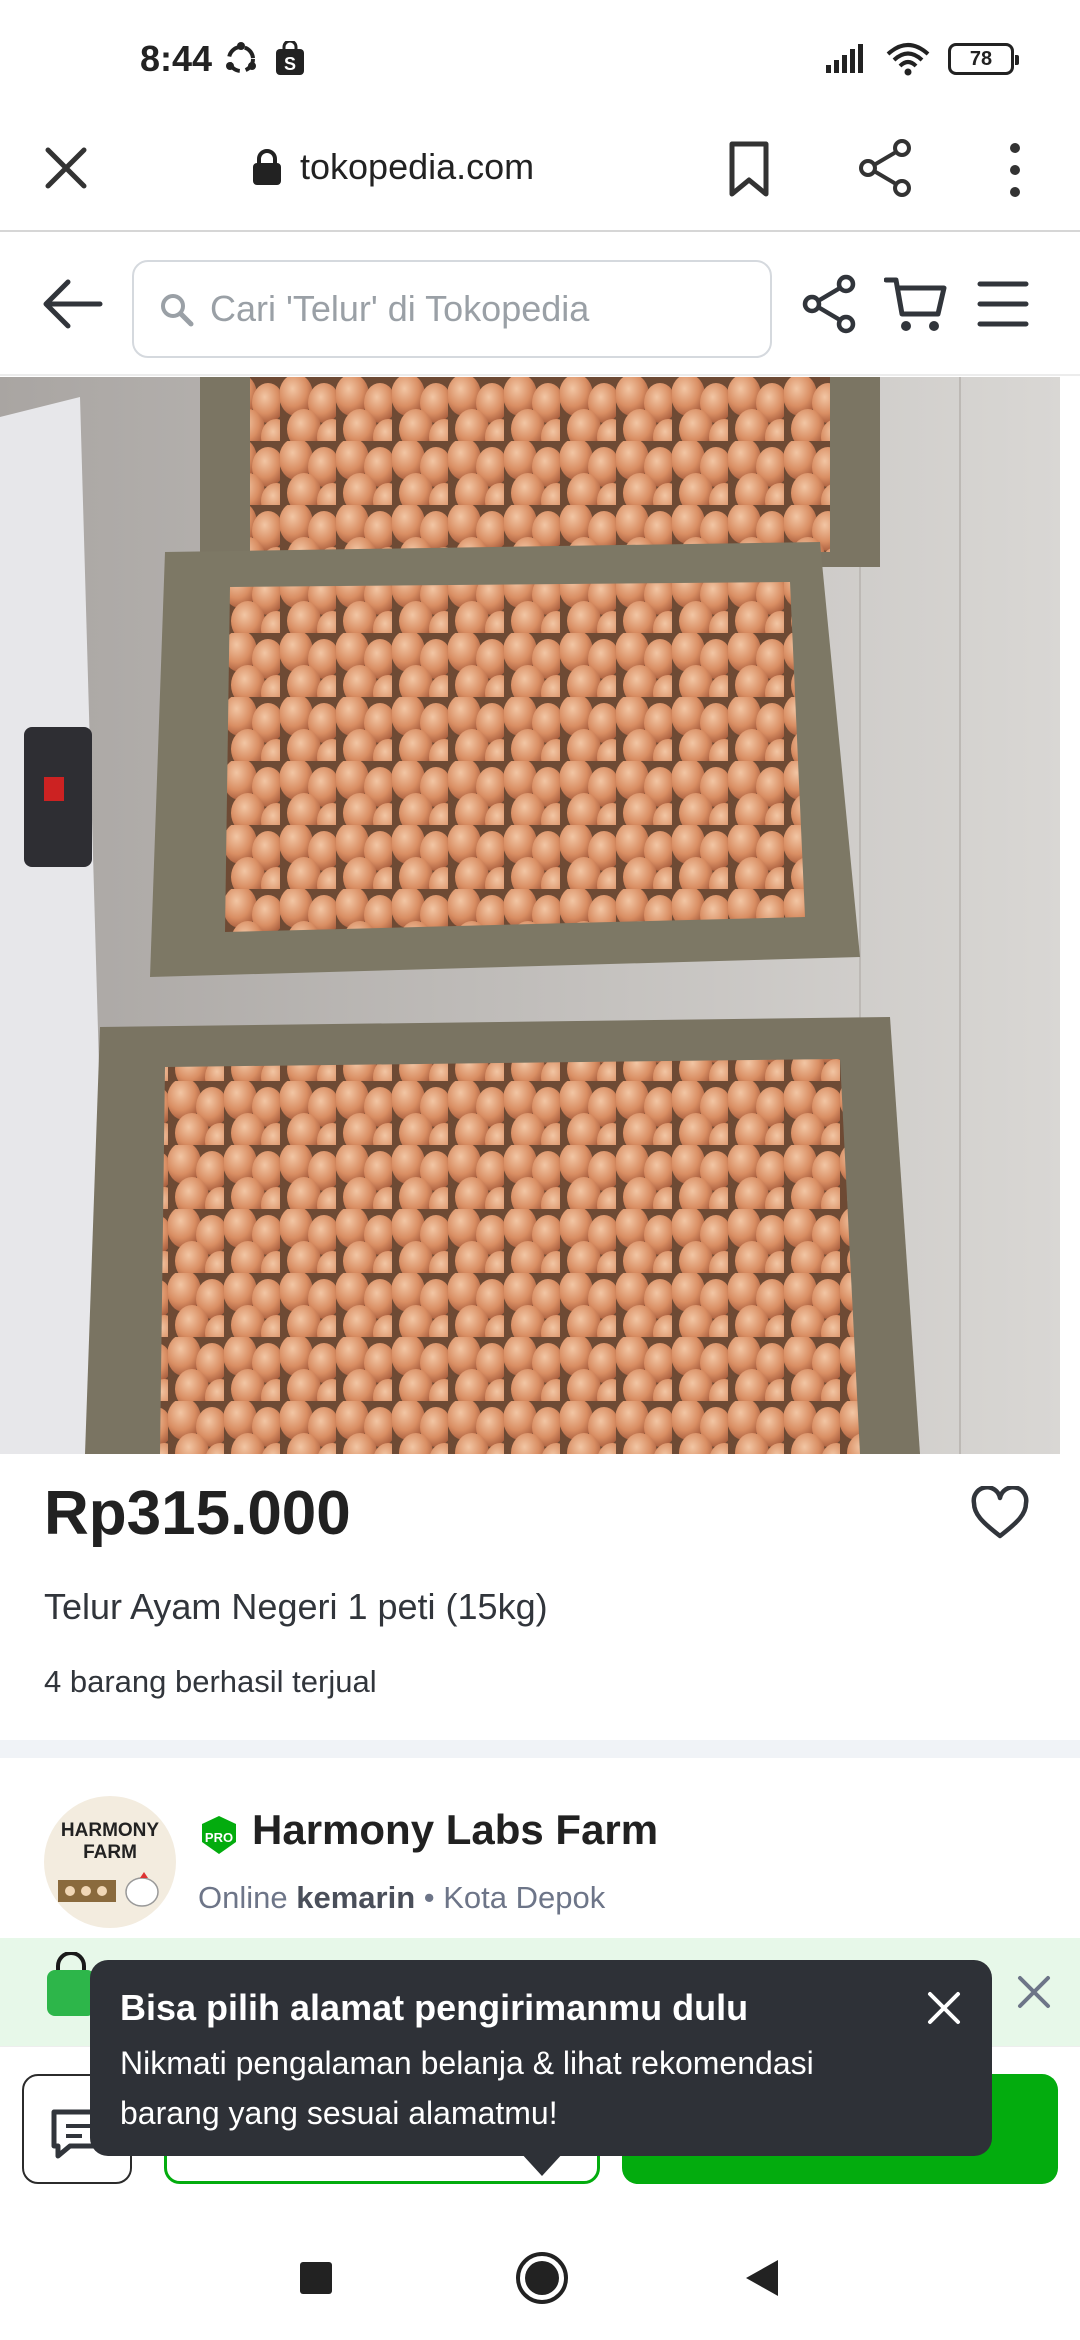 Image resolution: width=1080 pixels, height=2340 pixels. Describe the element at coordinates (197, 1513) in the screenshot. I see `product-price: Rp315.000` at that location.